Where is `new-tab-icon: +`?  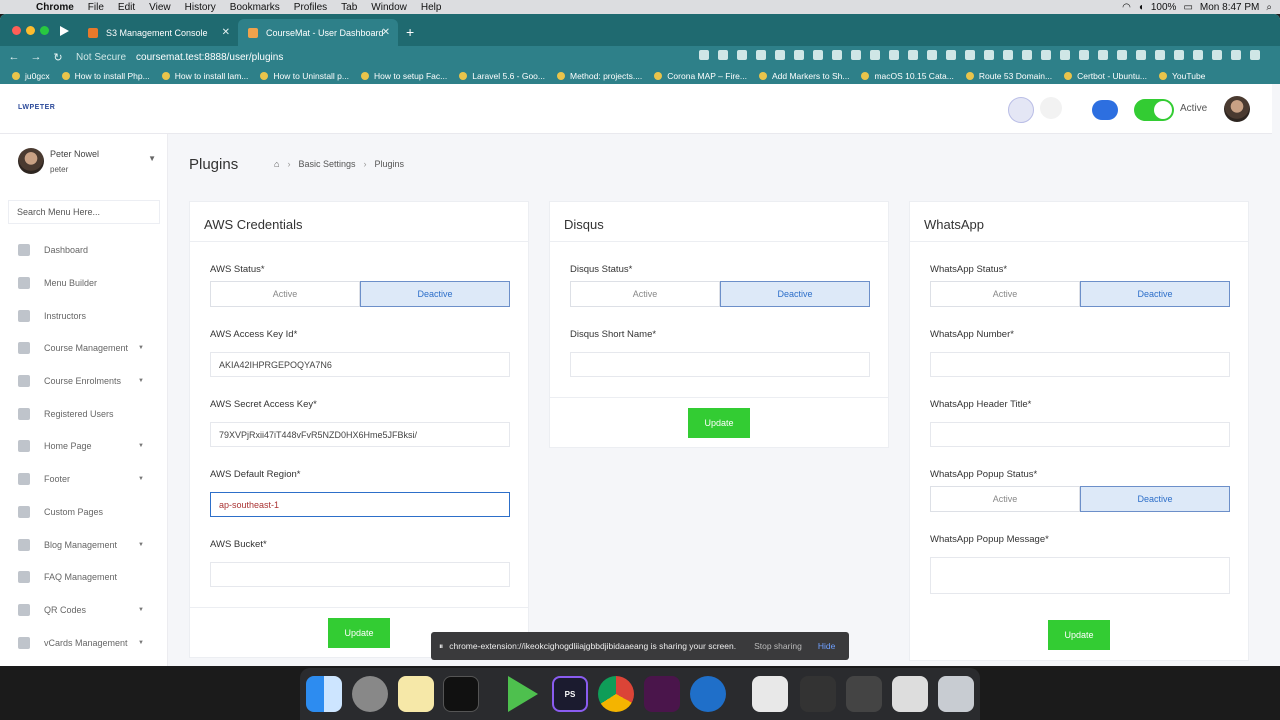 new-tab-icon: + is located at coordinates (410, 32).